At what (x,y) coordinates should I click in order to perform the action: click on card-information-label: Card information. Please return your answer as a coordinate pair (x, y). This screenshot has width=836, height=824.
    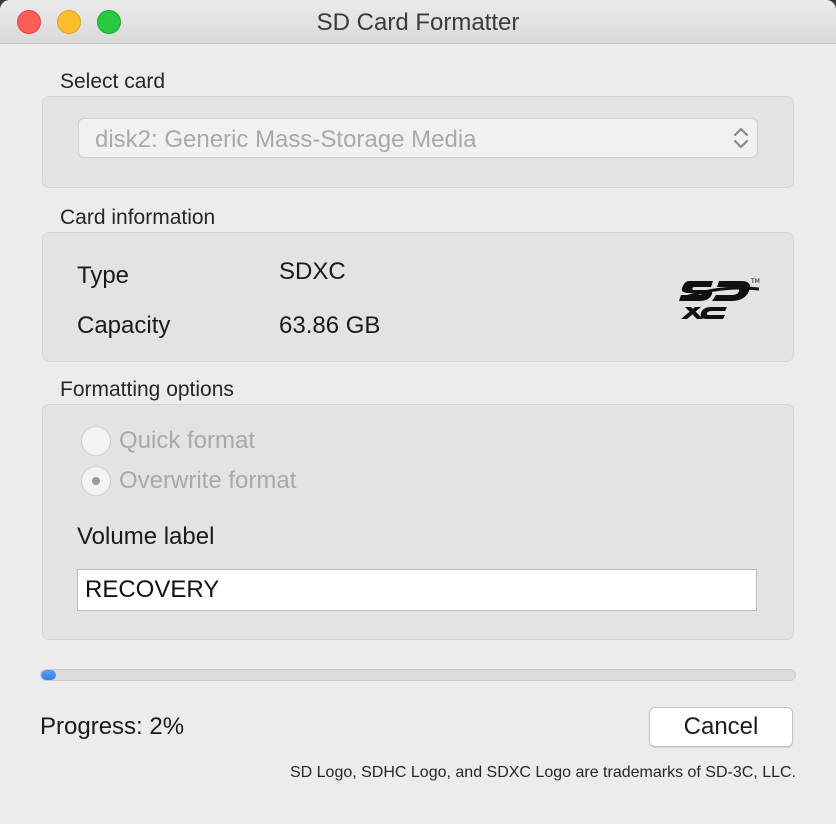
    Looking at the image, I should click on (138, 217).